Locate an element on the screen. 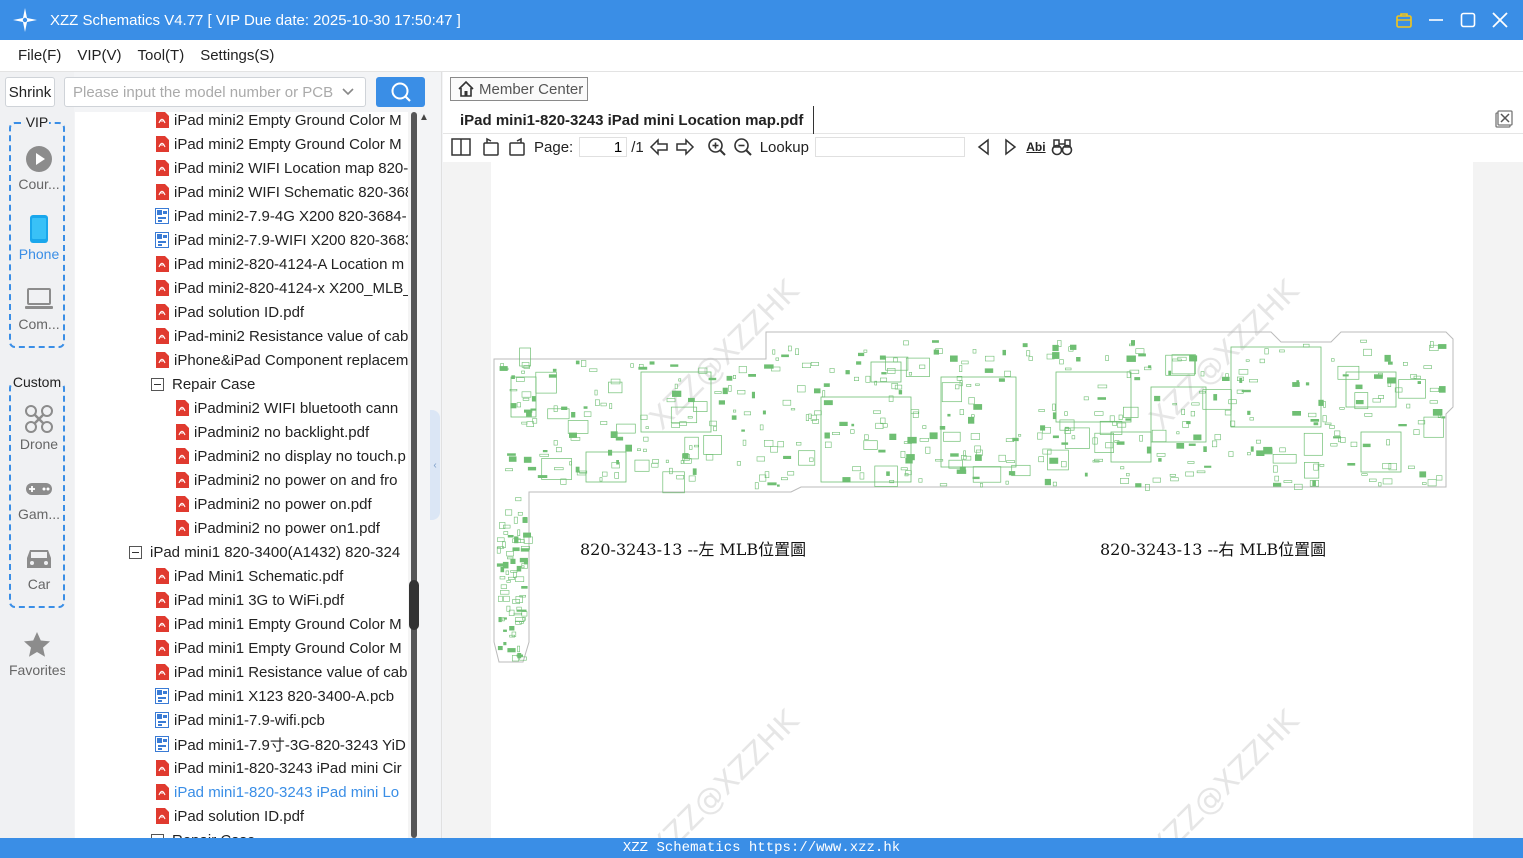 This screenshot has height=858, width=1523. binoculars-icon is located at coordinates (1062, 147).